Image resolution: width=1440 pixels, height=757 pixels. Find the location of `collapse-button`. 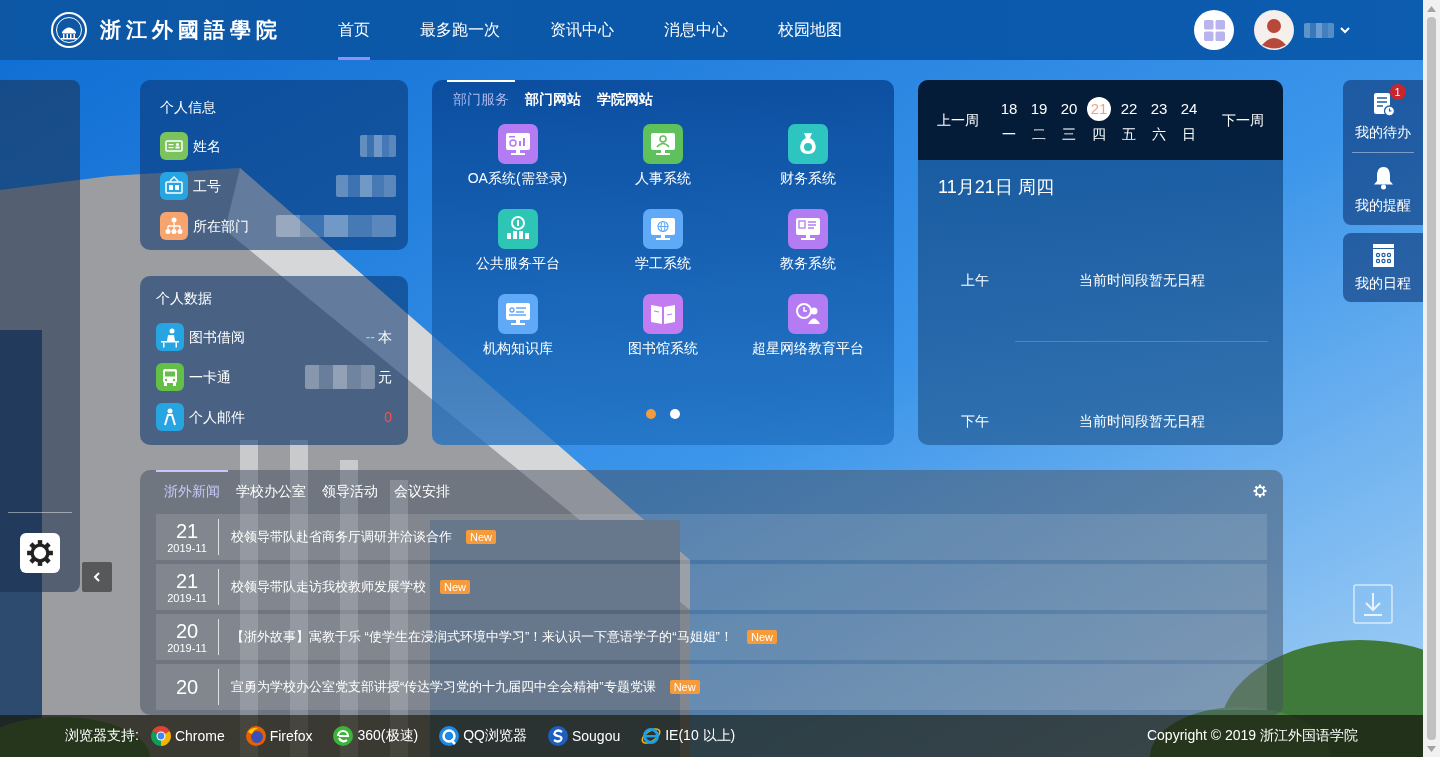

collapse-button is located at coordinates (97, 577).